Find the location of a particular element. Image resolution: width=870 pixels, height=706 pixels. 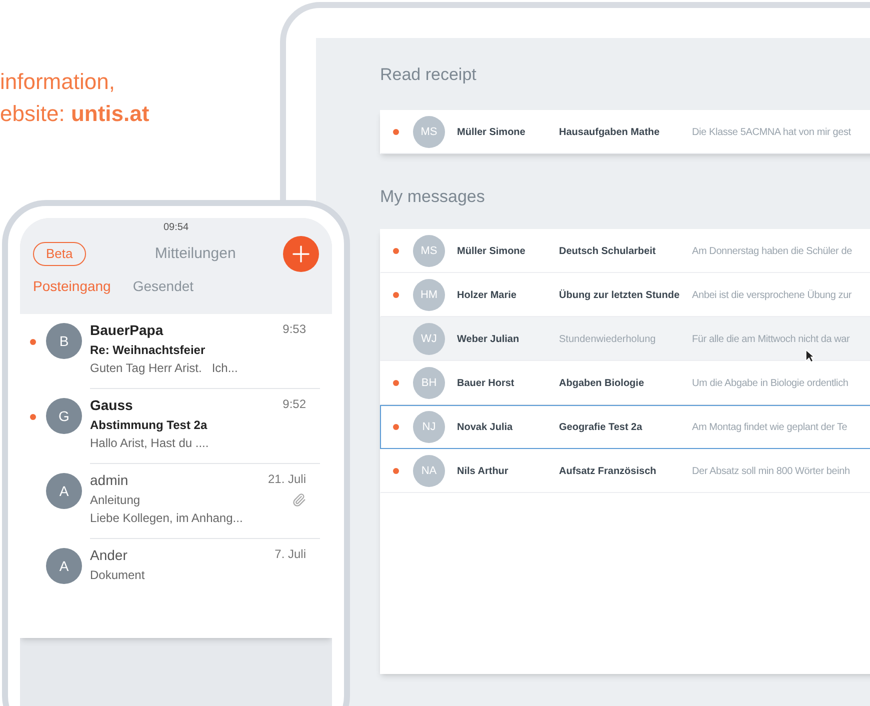

section-heading: My messages is located at coordinates (433, 197).